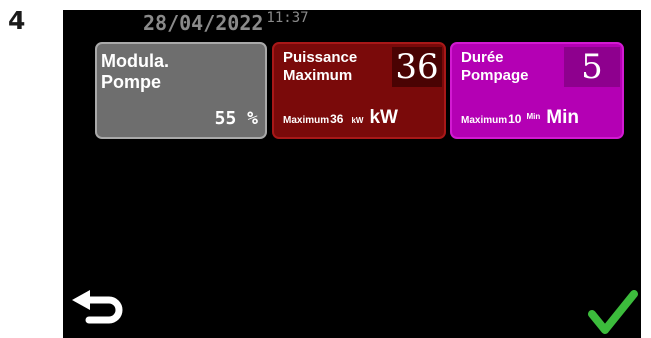 This screenshot has width=651, height=338. Describe the element at coordinates (592, 67) in the screenshot. I see `pumping-duration-value: 5` at that location.